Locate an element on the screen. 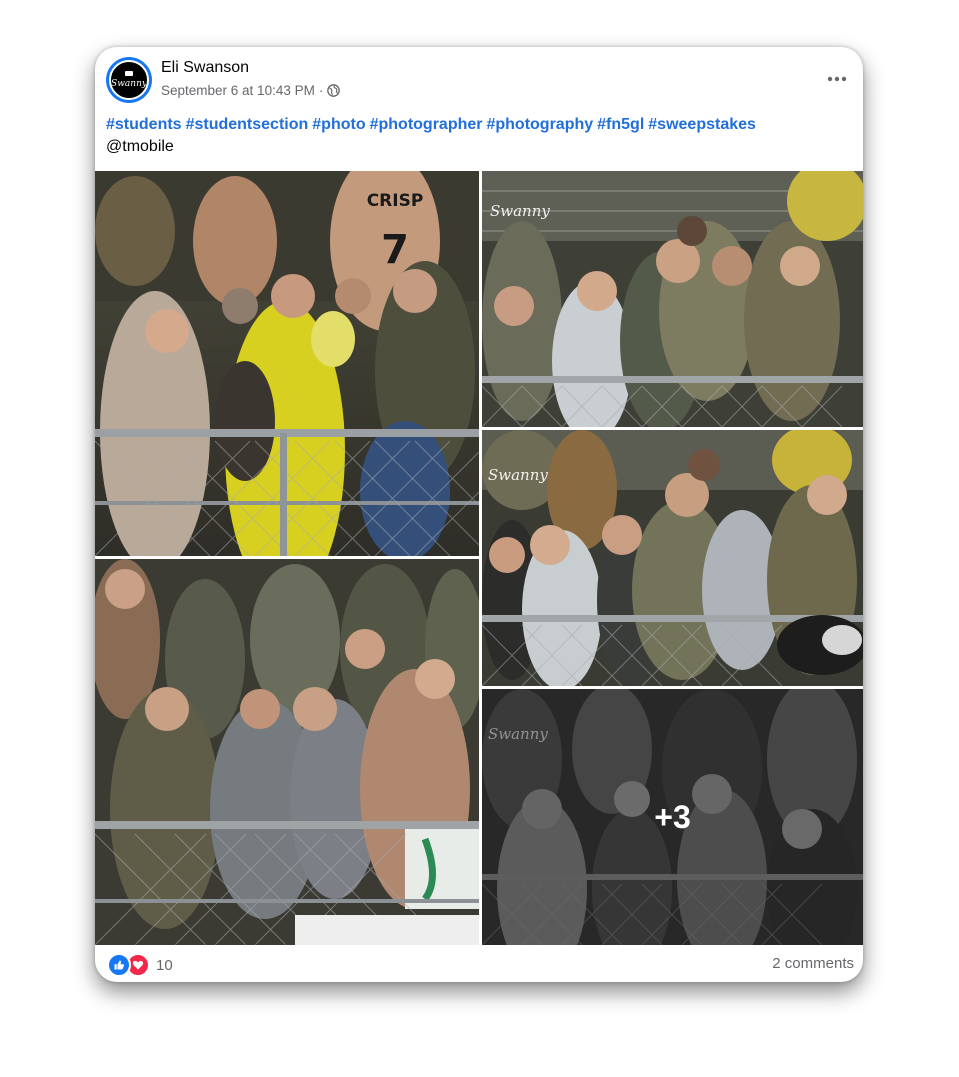  like-icon is located at coordinates (119, 965).